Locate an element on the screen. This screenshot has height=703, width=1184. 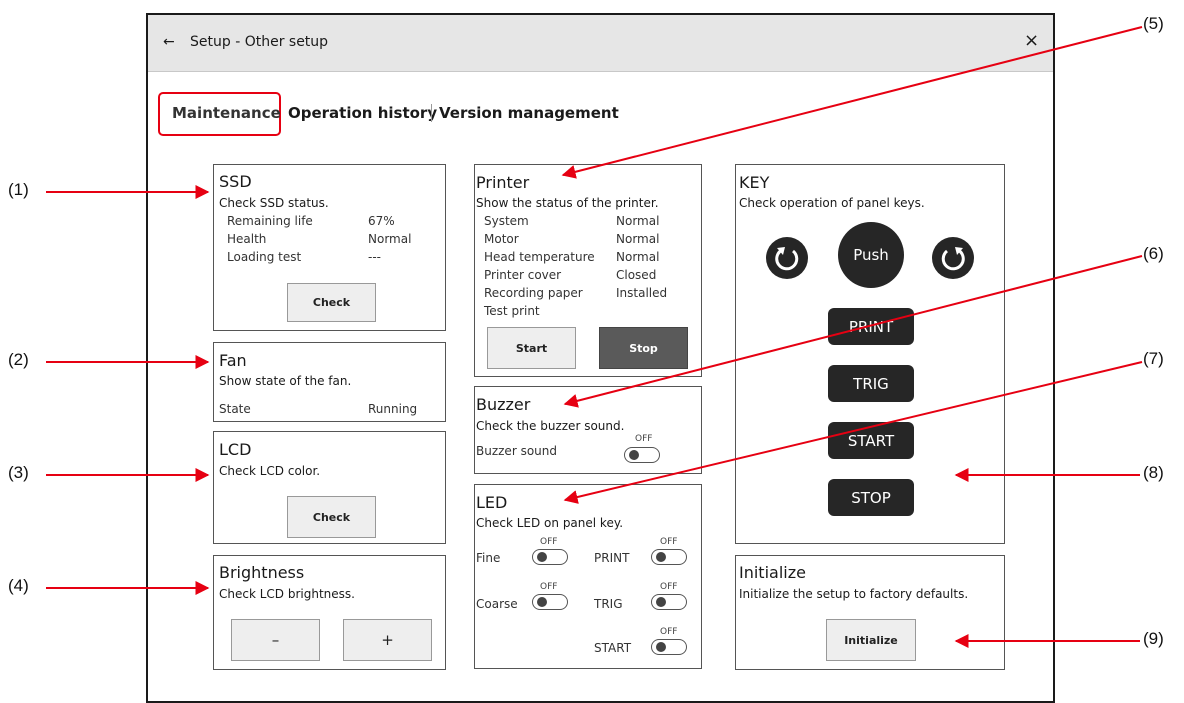
back-arrow-icon: ← is located at coordinates (169, 42).